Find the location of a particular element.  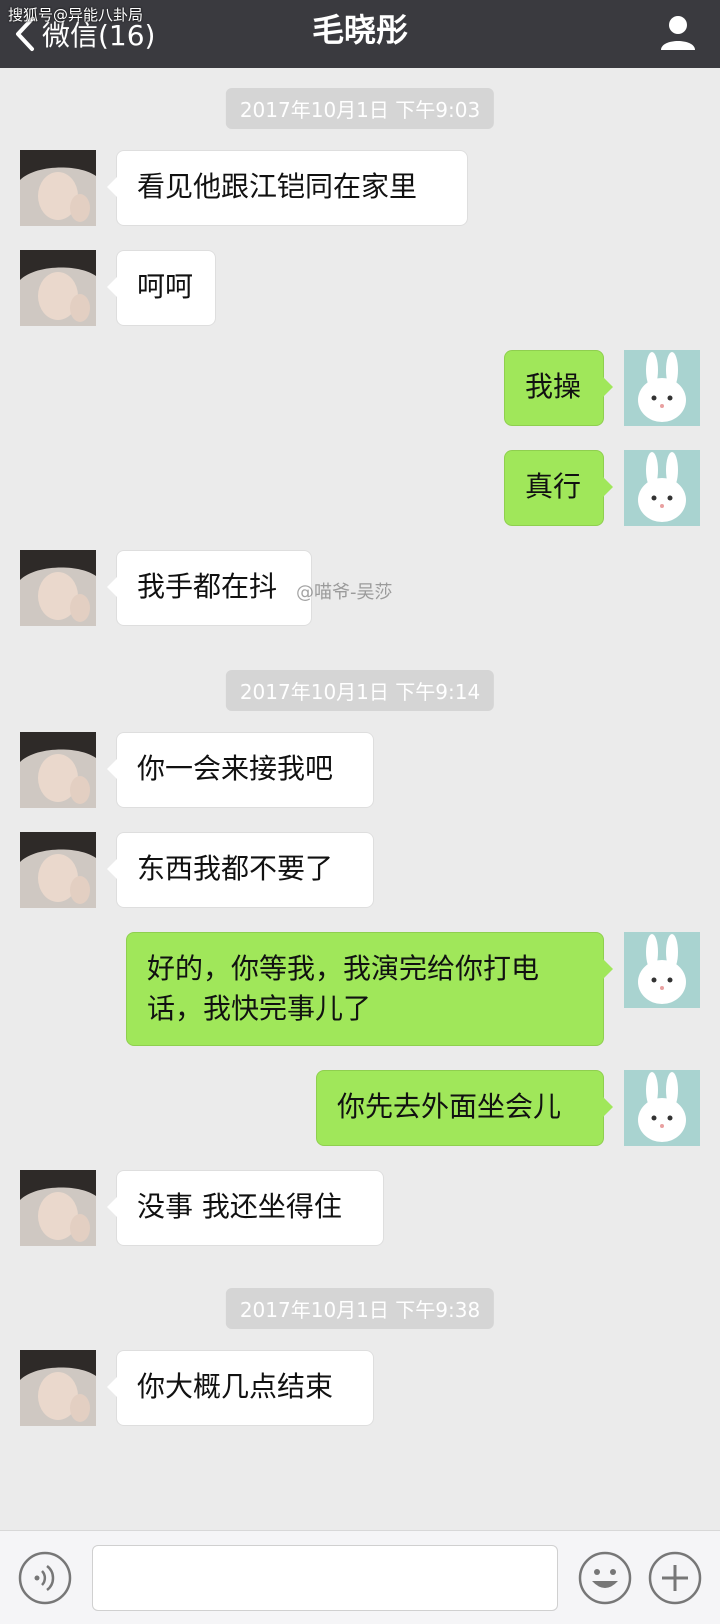

message-bubble-incoming: 你一会来接我吧 is located at coordinates (240, 770).